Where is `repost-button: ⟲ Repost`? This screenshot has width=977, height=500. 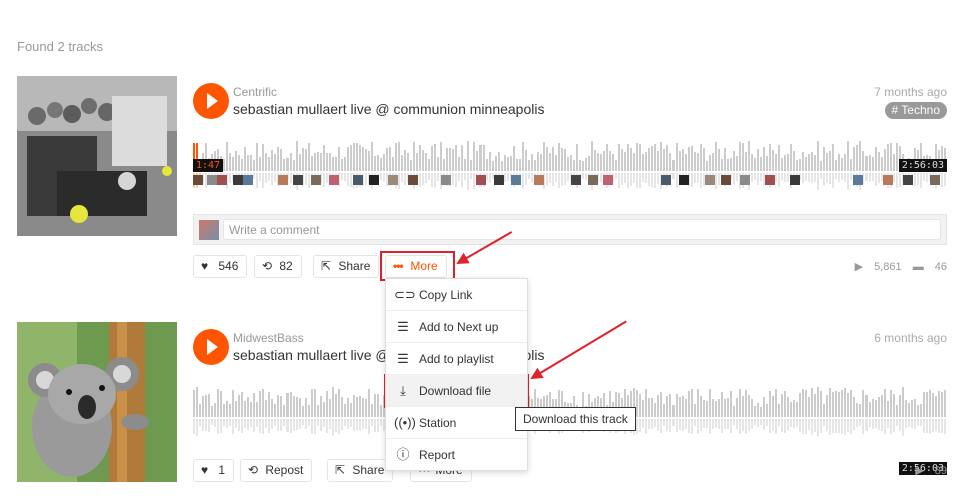 repost-button: ⟲ Repost is located at coordinates (276, 470).